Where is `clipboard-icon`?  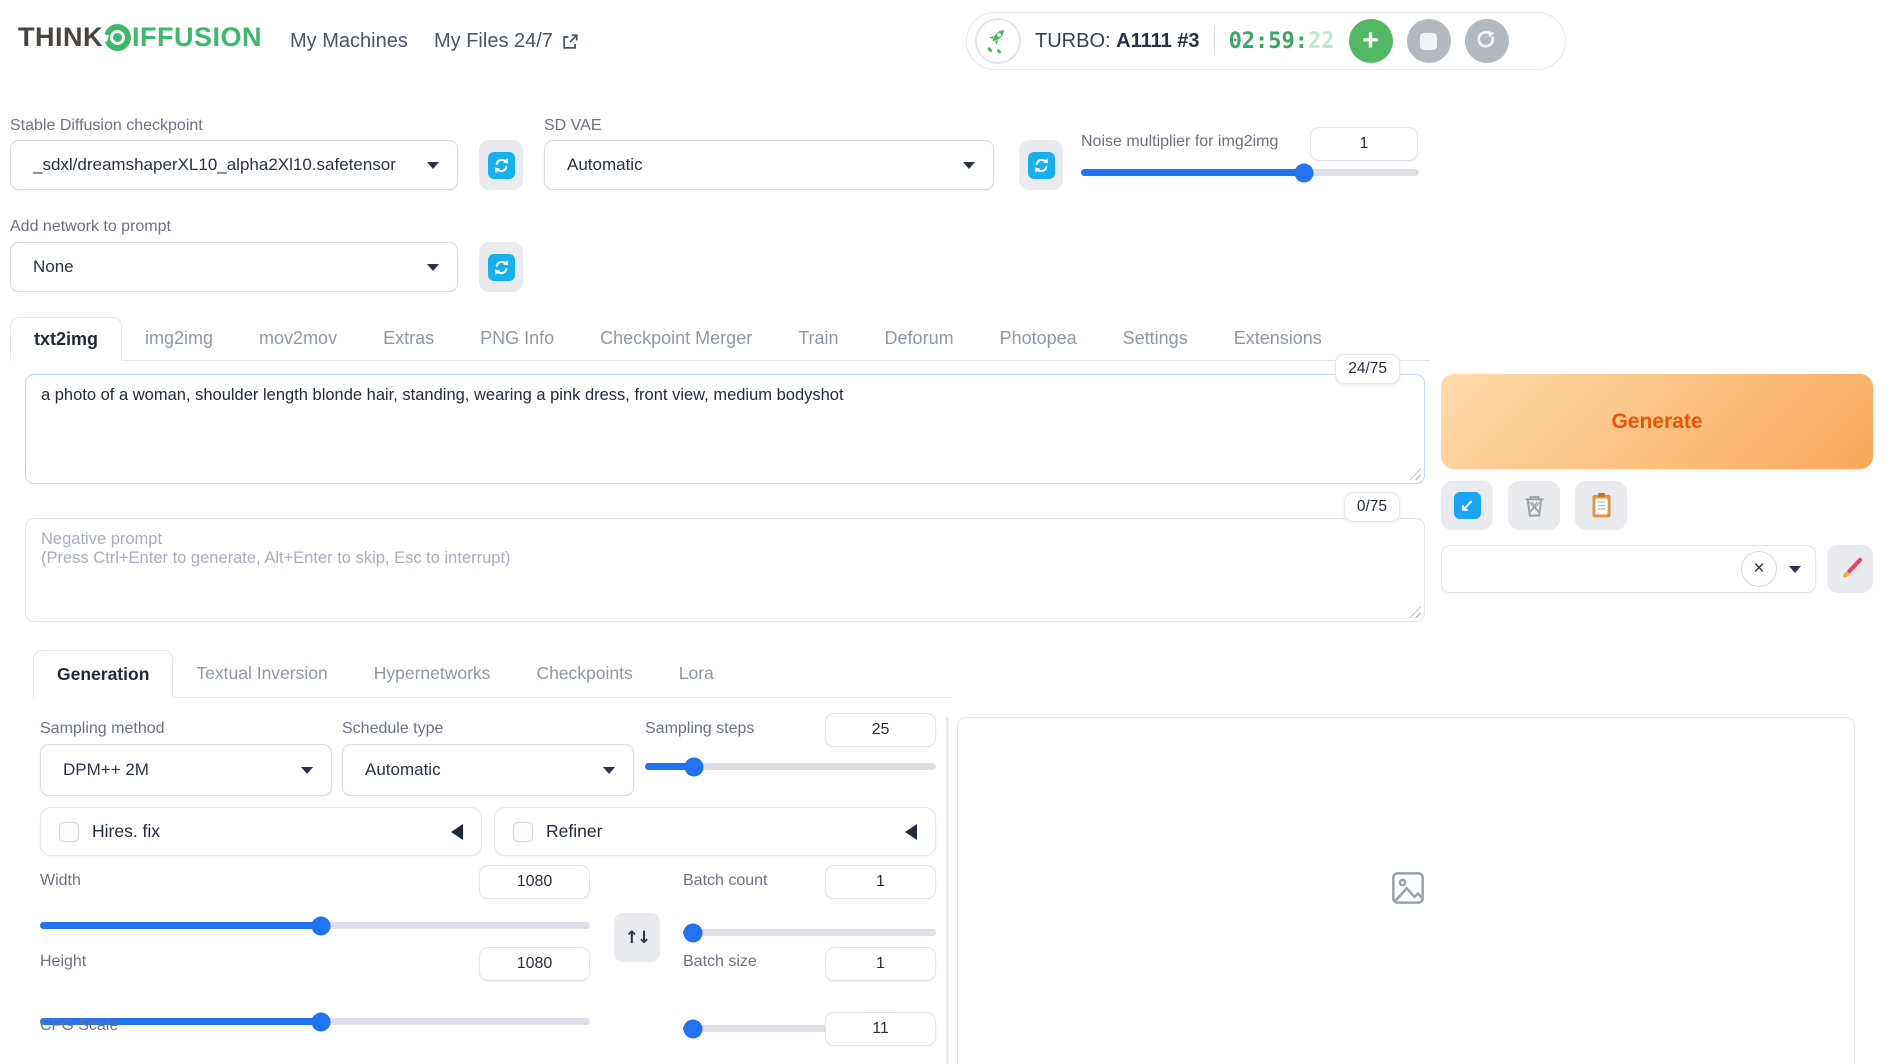
clipboard-icon is located at coordinates (1601, 505).